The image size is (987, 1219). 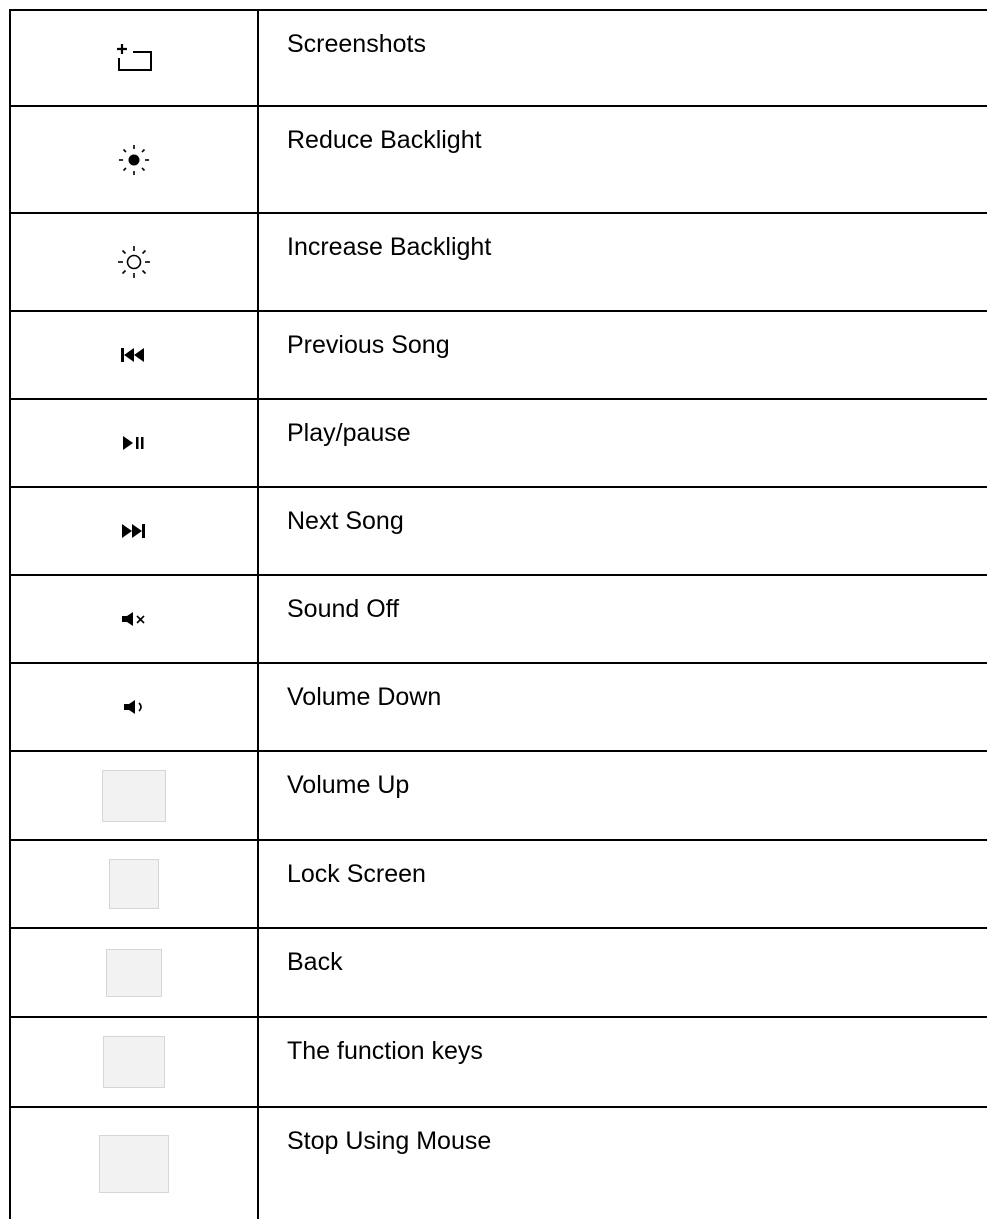 I want to click on next-song-icon, so click(x=134, y=531).